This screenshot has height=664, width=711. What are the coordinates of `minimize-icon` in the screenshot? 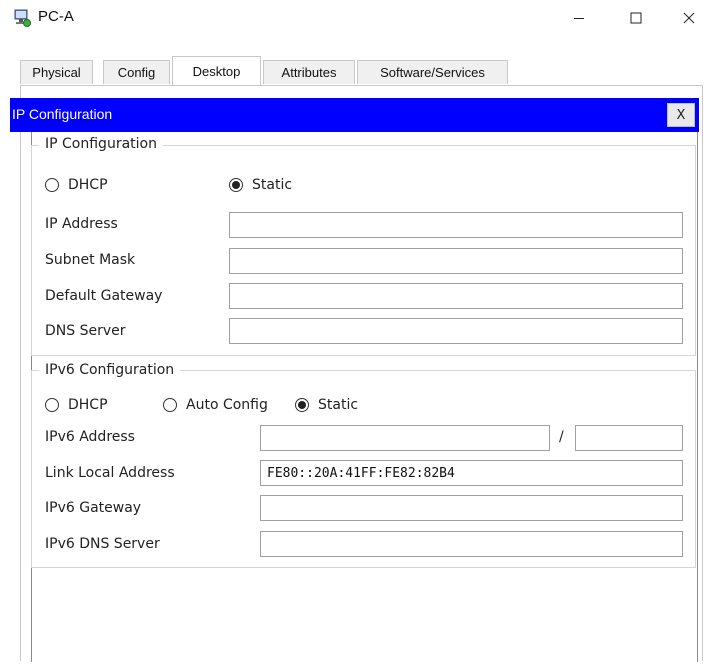 It's located at (579, 18).